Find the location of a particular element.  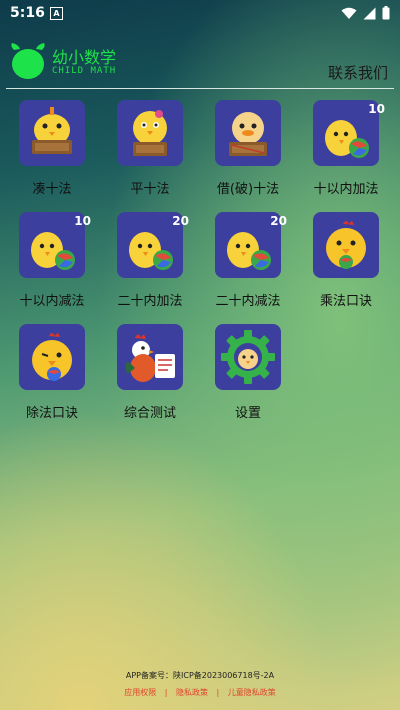

tile-make-ten: 凑十法 is located at coordinates (51, 155).